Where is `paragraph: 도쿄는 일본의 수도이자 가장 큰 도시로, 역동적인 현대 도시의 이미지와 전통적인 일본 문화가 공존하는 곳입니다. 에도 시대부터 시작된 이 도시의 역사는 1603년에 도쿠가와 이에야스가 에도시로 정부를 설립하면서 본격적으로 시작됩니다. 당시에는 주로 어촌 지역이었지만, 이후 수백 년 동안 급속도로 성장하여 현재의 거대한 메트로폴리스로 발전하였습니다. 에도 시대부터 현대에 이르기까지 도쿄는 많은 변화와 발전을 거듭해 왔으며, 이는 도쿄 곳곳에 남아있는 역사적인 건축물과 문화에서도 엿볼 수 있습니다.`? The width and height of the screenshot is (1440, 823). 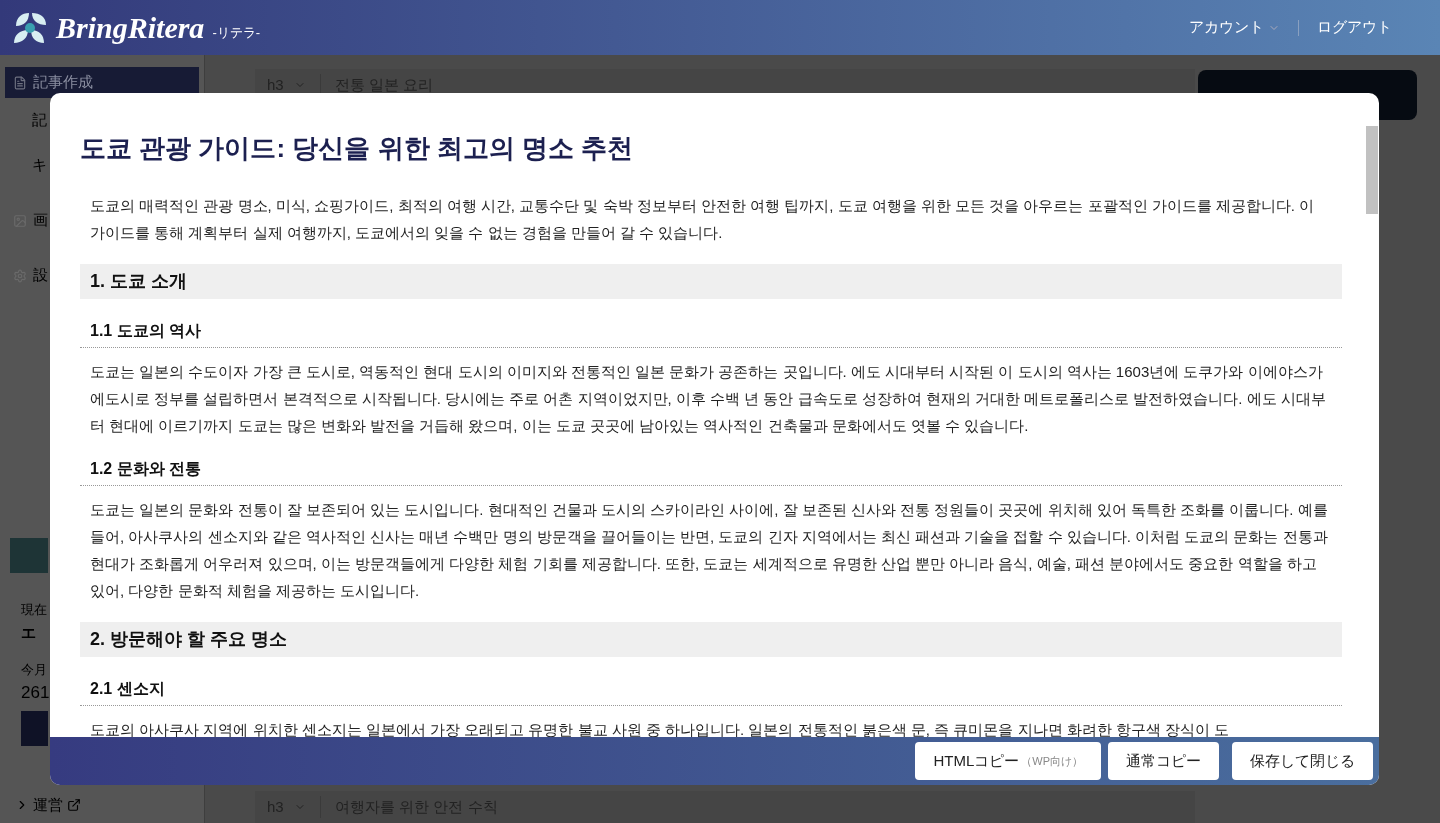 paragraph: 도쿄는 일본의 수도이자 가장 큰 도시로, 역동적인 현대 도시의 이미지와 전통적인 일본 문화가 공존하는 곳입니다. 에도 시대부터 시작된 이 도시의 역사는 1603년에 도쿠가와 이에야스가 에도시로 정부를 설립하면서 본격적으로 시작됩니다. 당시에는 주로 어촌 지역이었지만, 이후 수백 년 동안 급속도로 성장하여 현재의 거대한 메트로폴리스로 발전하였습니다. 에도 시대부터 현대에 이르기까지 도쿄는 많은 변화와 발전을 거듭해 왔으며, 이는 도쿄 곳곳에 남아있는 역사적인 건축물과 문화에서도 엿볼 수 있습니다. is located at coordinates (708, 399).